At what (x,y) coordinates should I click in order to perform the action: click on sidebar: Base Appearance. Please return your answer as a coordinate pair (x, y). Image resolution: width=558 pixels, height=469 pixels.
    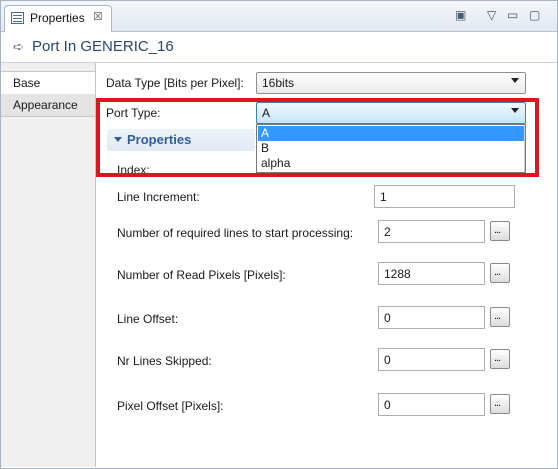
    Looking at the image, I should click on (48, 265).